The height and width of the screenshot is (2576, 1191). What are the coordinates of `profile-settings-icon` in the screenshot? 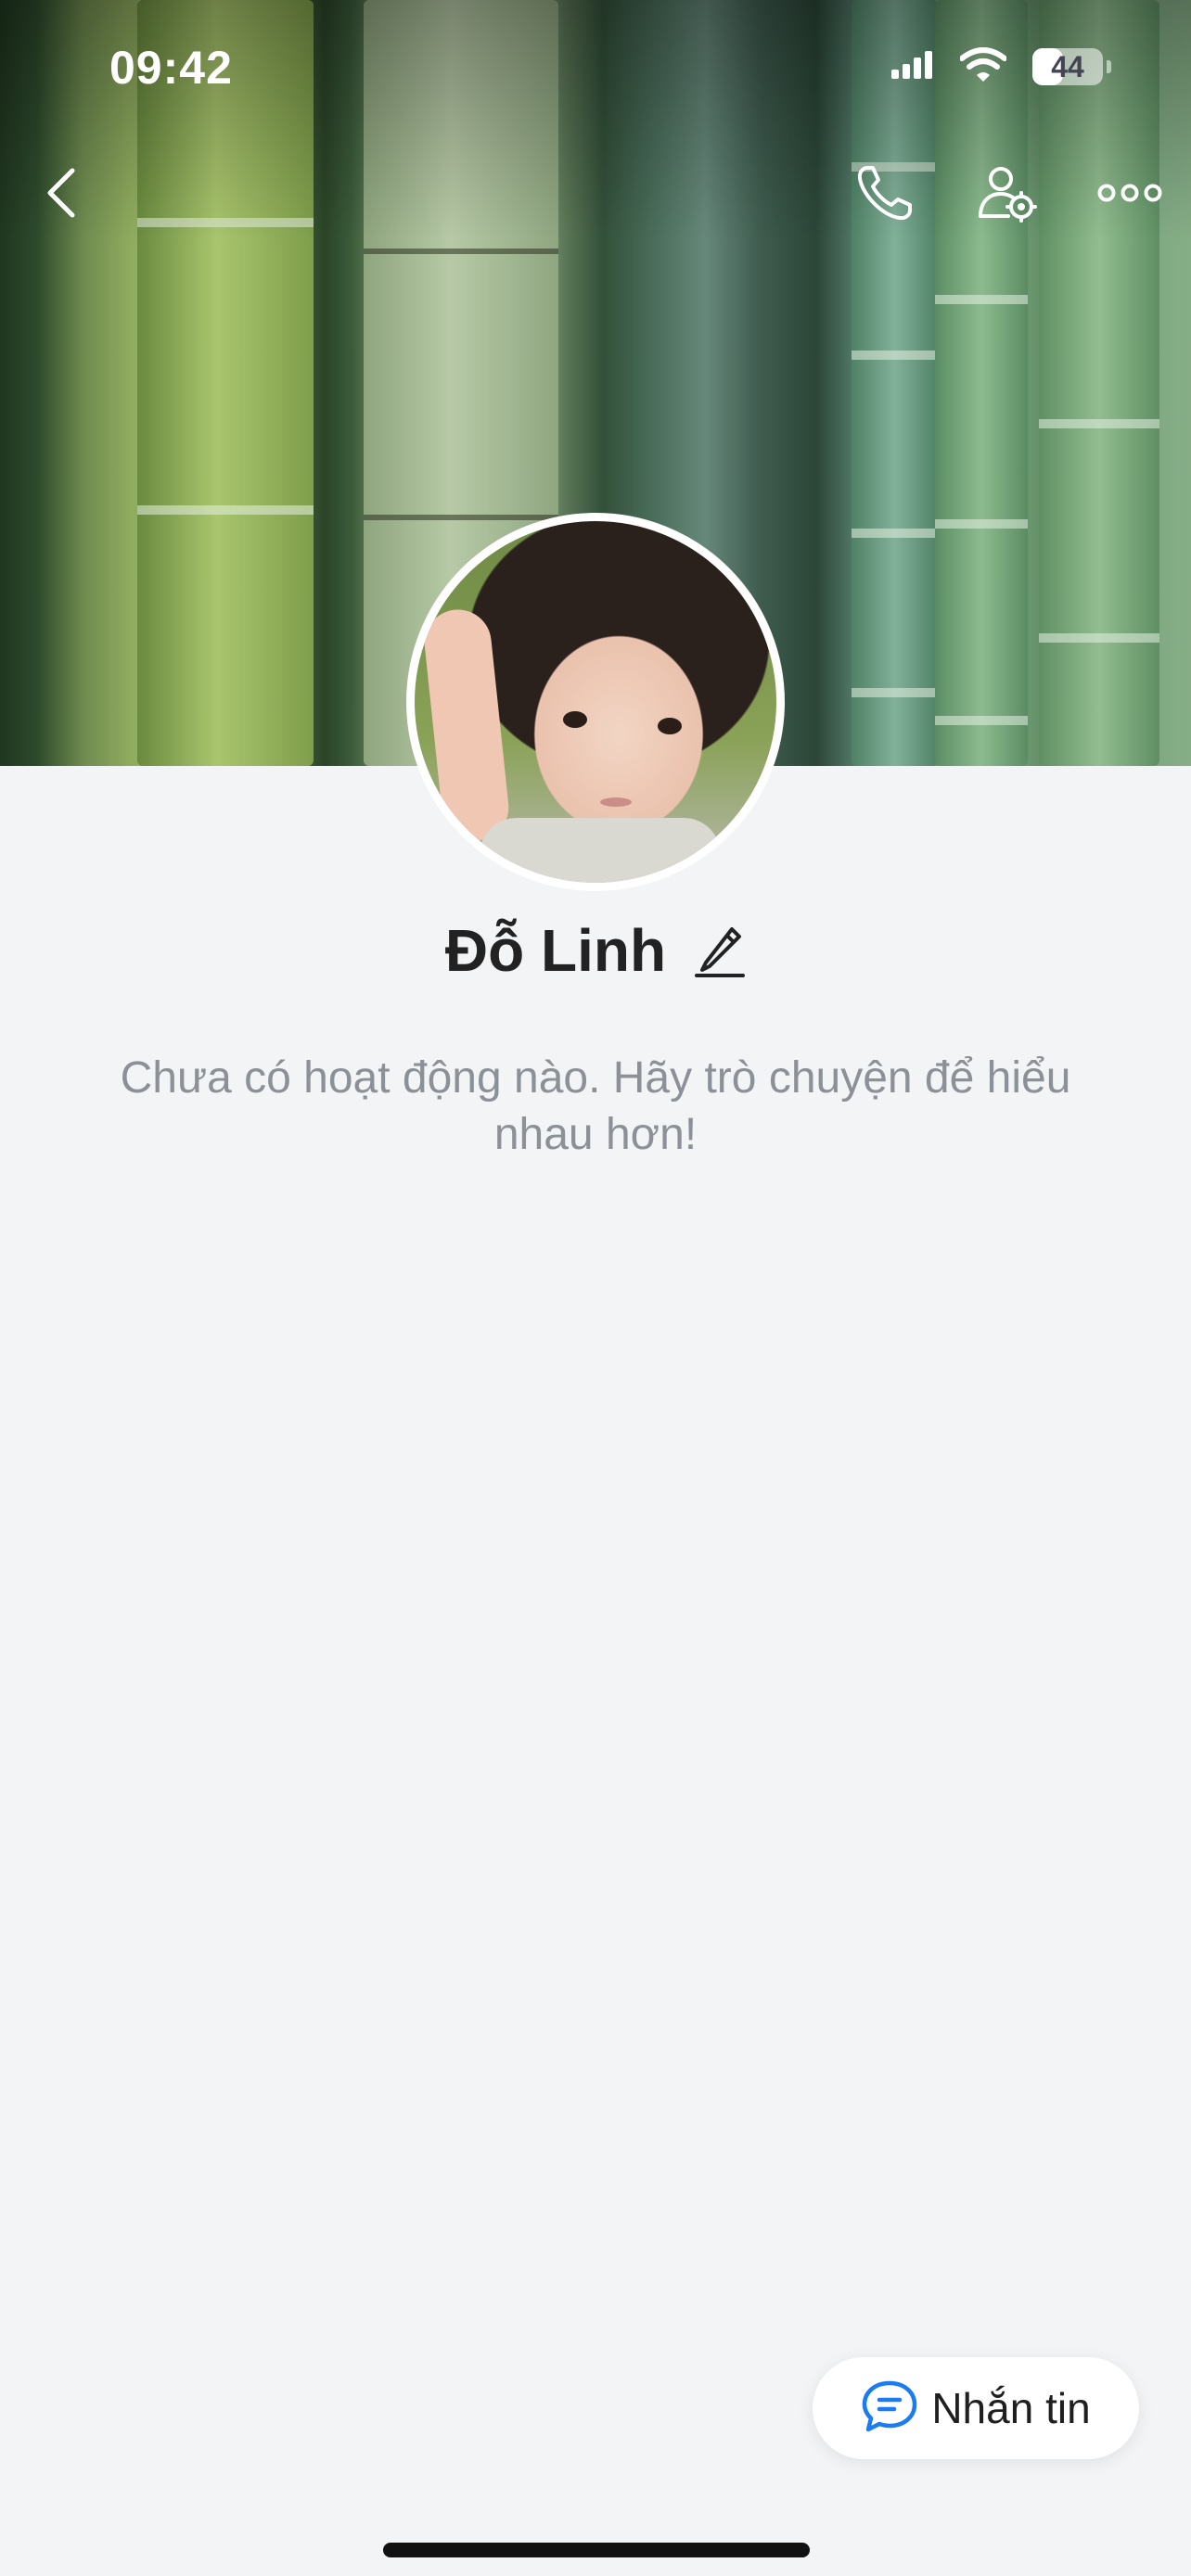 It's located at (1007, 195).